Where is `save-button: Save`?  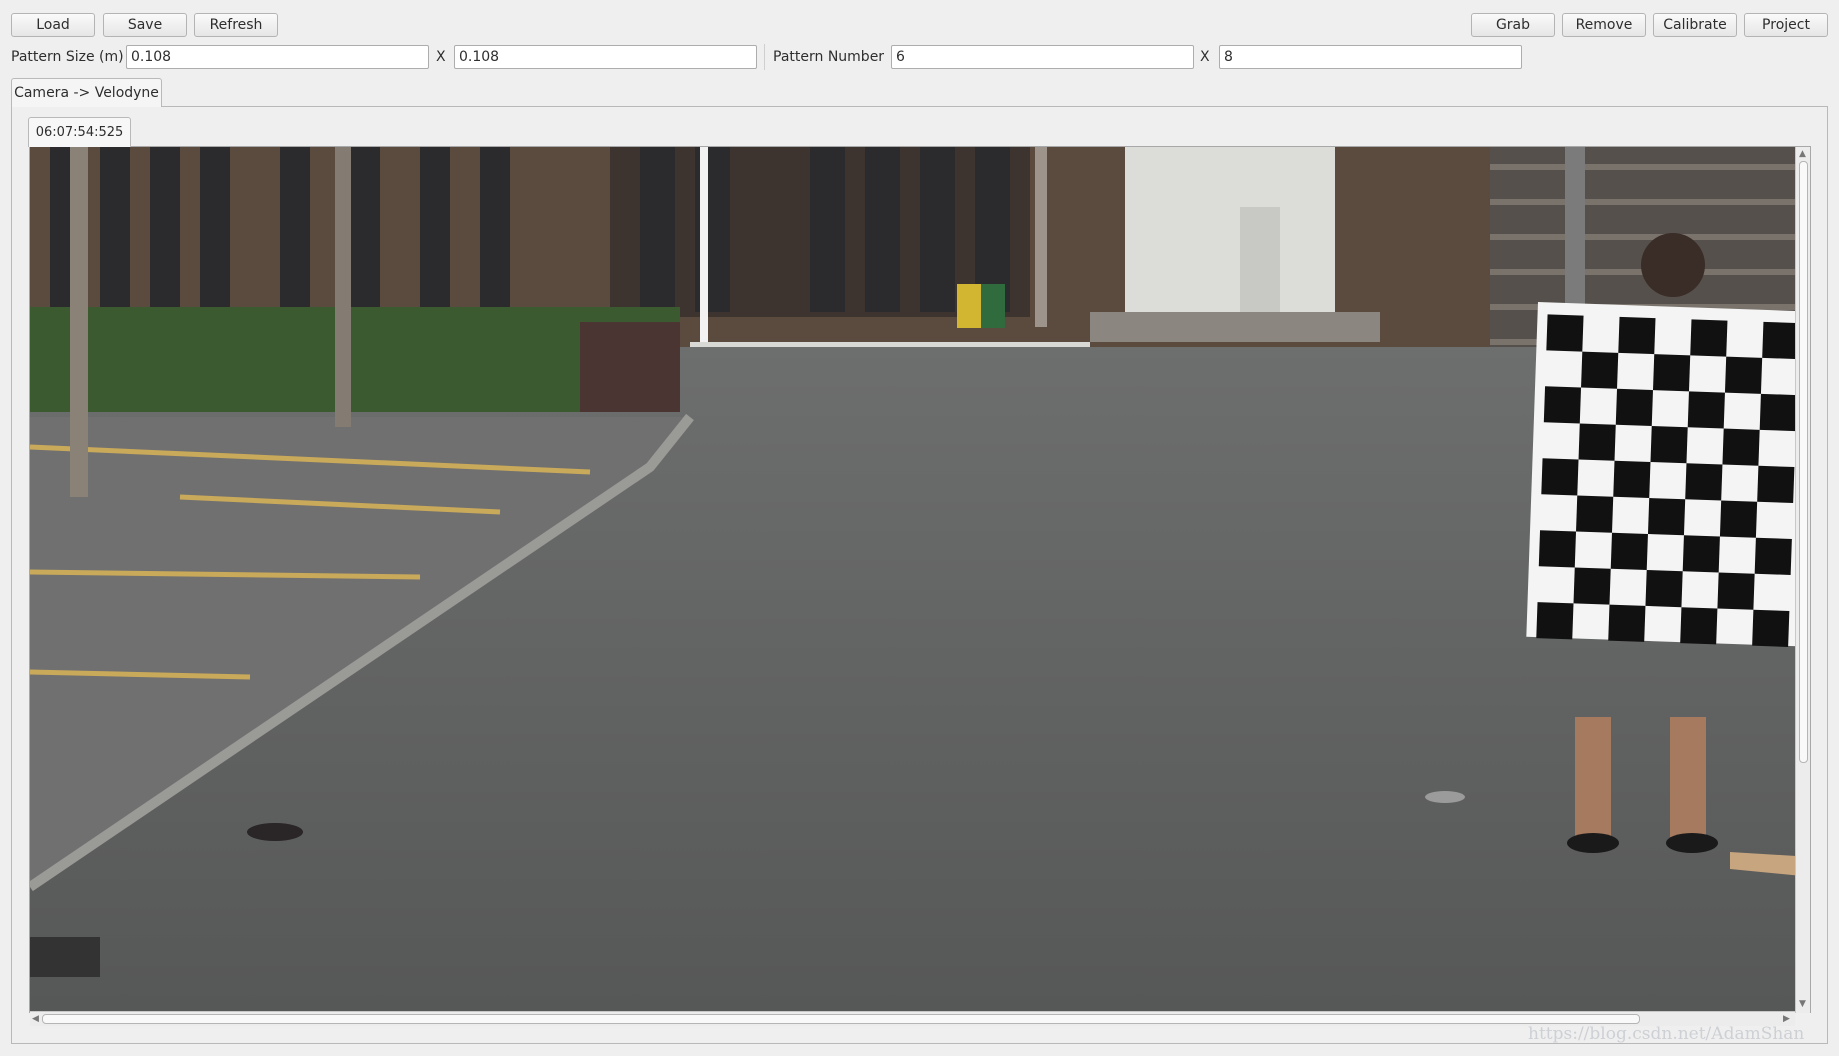 save-button: Save is located at coordinates (145, 25).